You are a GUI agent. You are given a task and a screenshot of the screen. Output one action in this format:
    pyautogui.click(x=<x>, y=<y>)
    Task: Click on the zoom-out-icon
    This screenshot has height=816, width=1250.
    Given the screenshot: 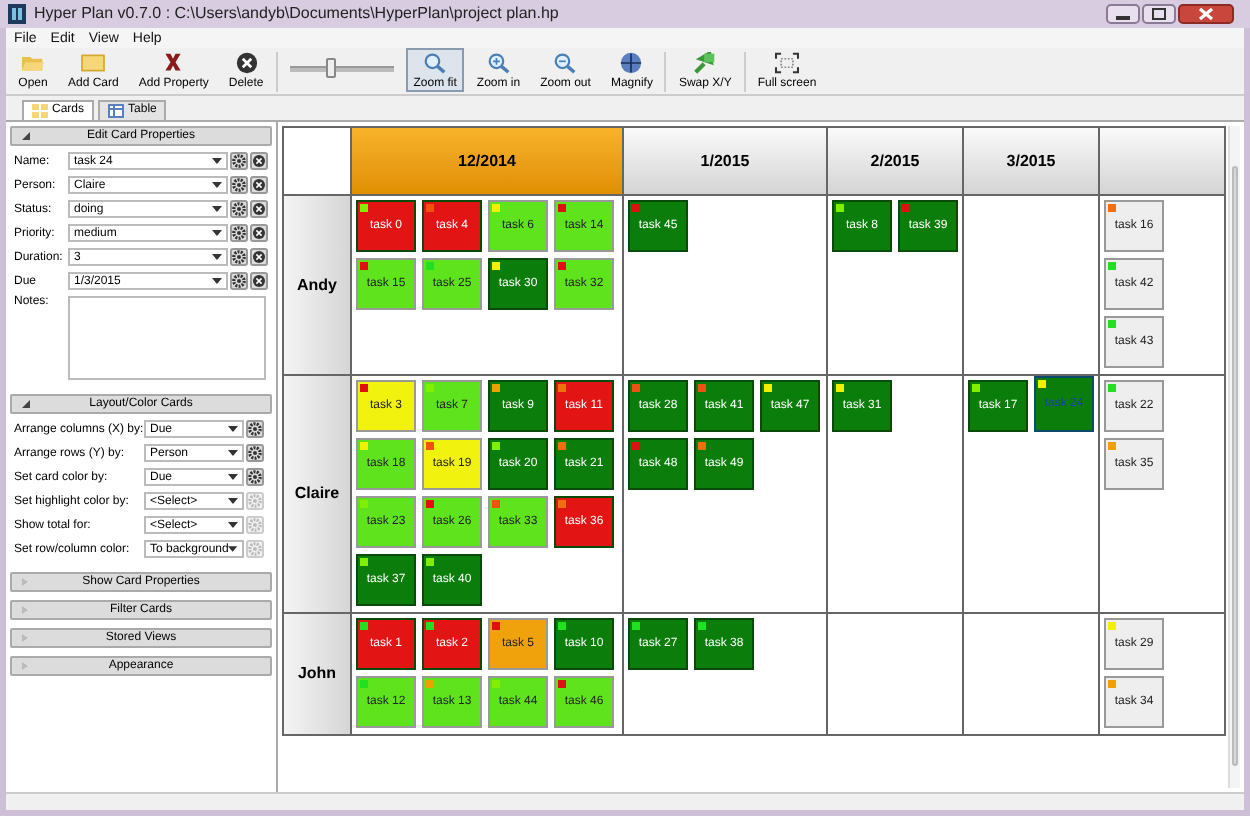 What is the action you would take?
    pyautogui.click(x=565, y=63)
    